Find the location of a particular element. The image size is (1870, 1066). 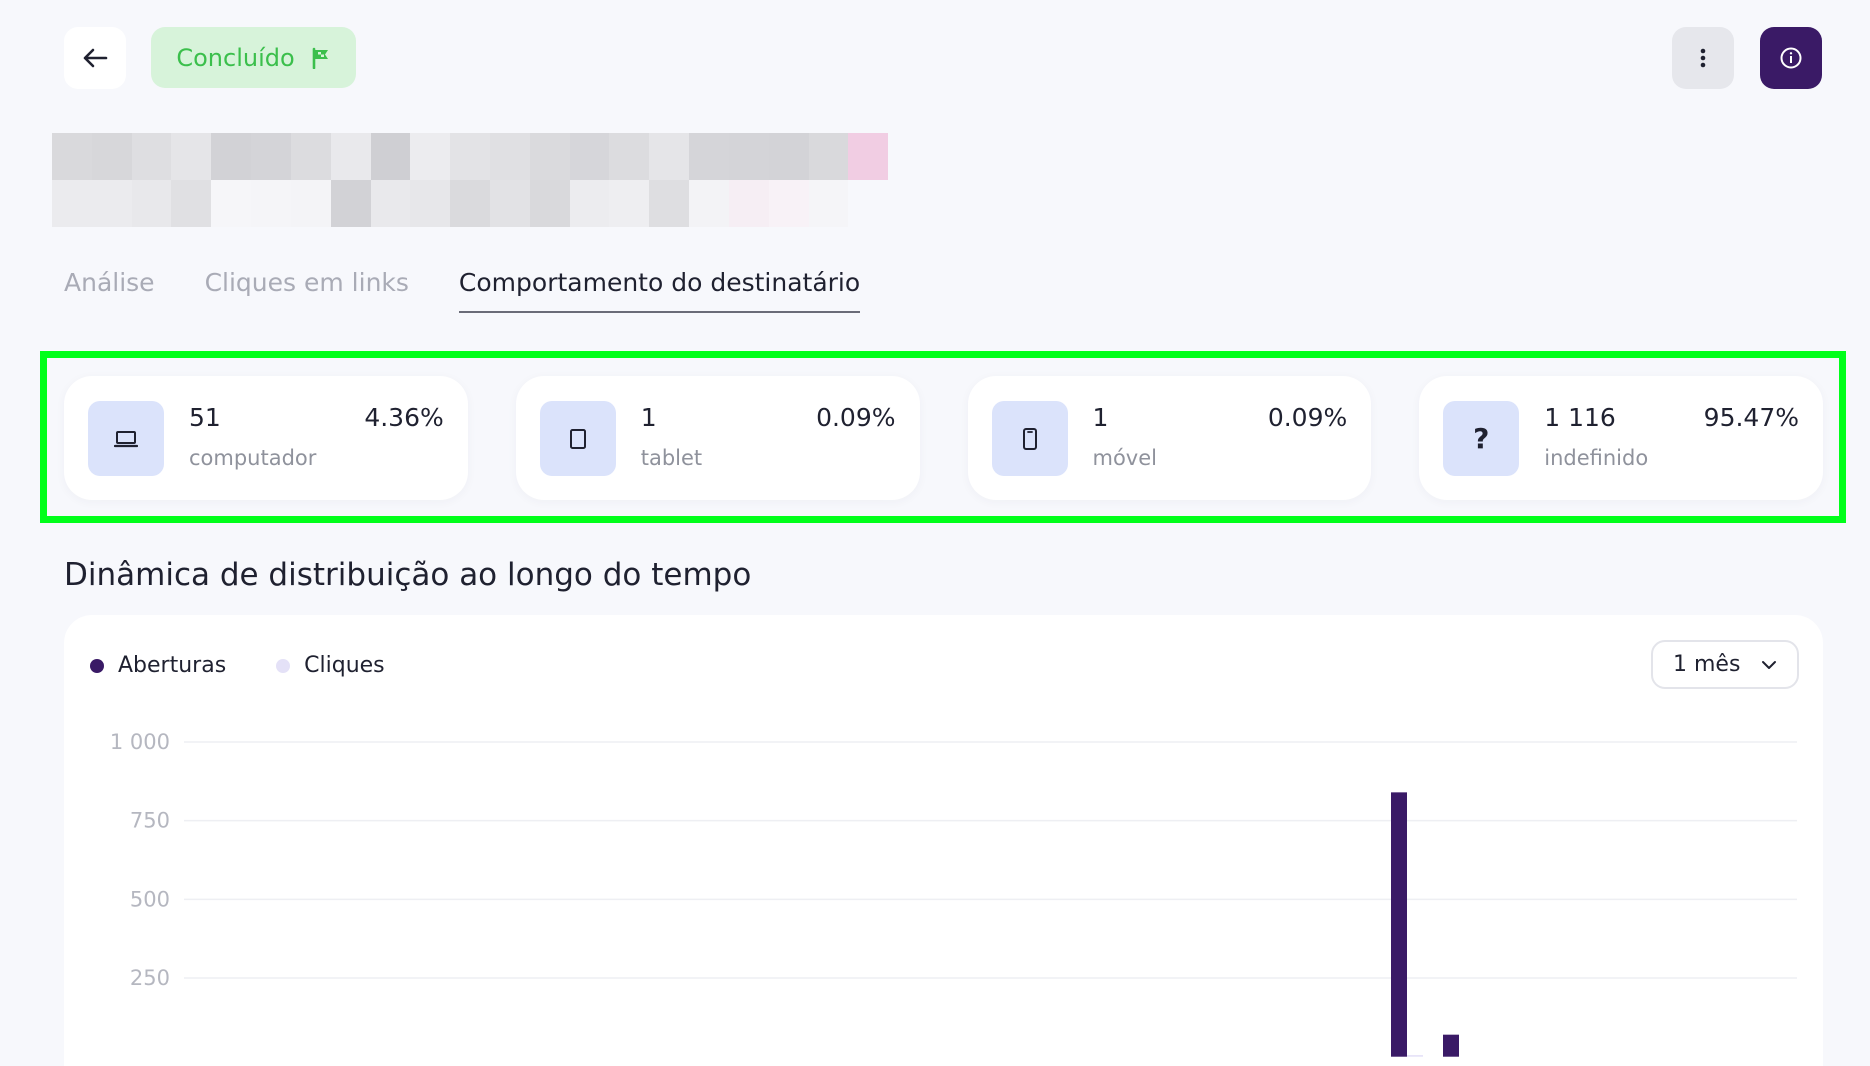

tab-analise: Análise is located at coordinates (109, 290).